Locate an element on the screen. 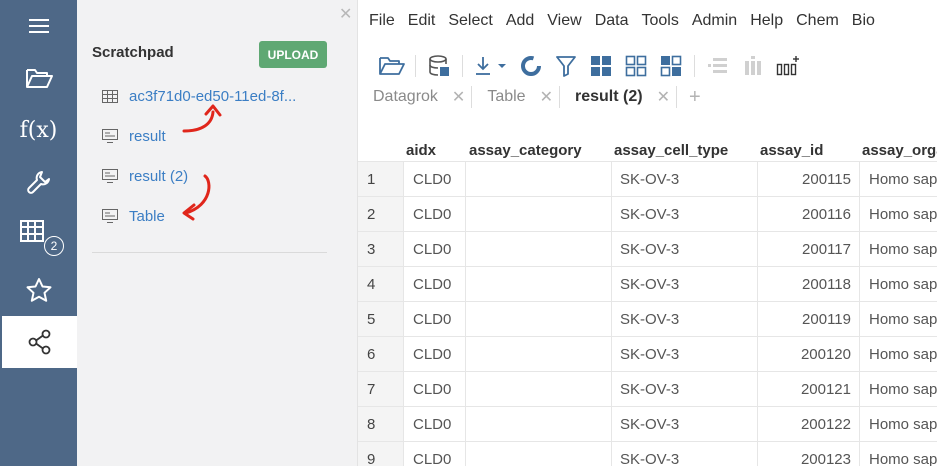 This screenshot has width=937, height=466. menu-button is located at coordinates (38, 26).